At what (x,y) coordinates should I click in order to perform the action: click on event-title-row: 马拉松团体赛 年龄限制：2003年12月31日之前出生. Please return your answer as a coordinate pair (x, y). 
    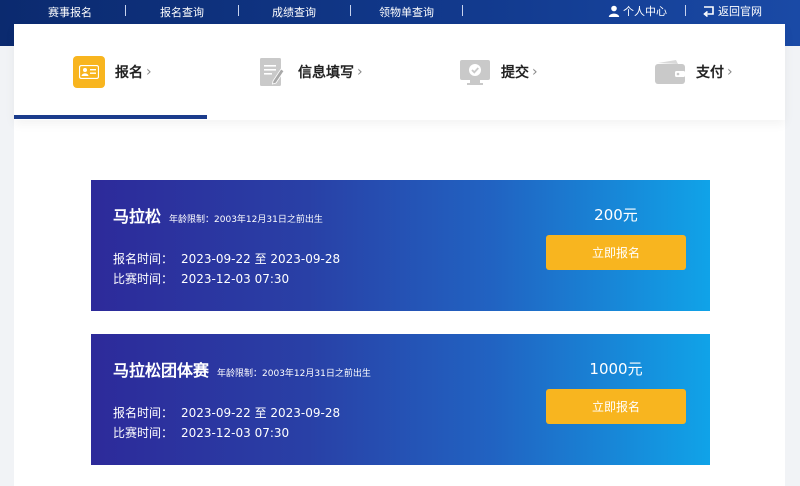
    Looking at the image, I should click on (242, 369).